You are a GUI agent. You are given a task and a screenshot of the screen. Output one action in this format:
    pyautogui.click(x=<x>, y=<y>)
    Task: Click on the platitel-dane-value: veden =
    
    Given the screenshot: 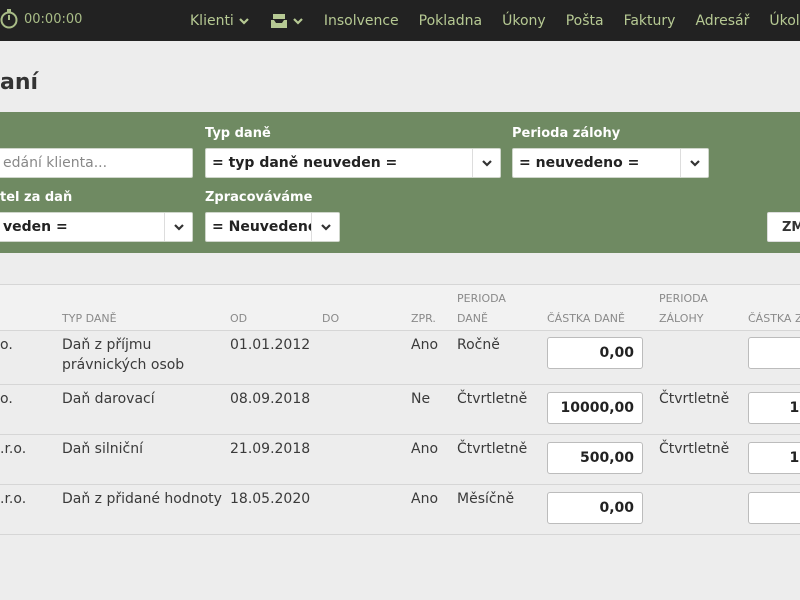 What is the action you would take?
    pyautogui.click(x=35, y=227)
    